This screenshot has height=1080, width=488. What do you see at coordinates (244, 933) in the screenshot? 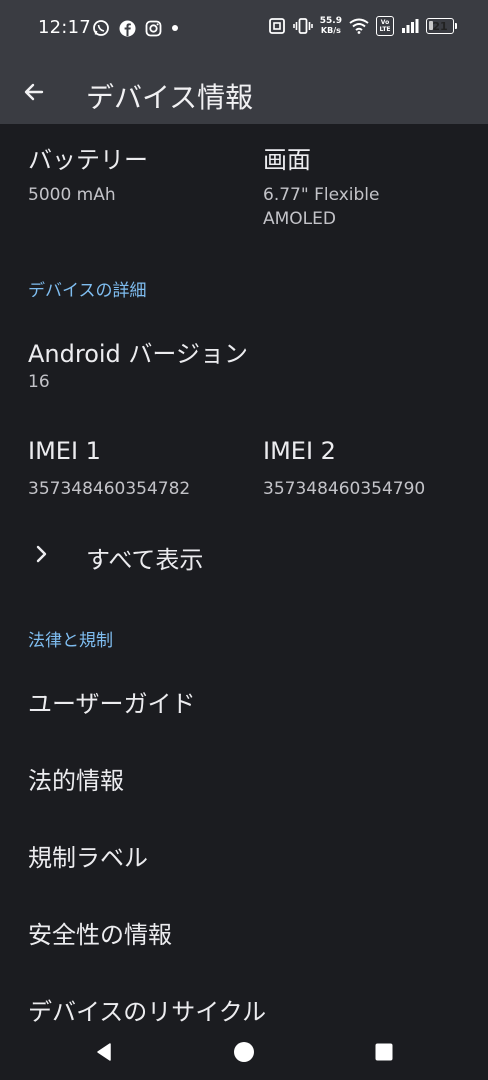
I see `legal-item-safety-info: 安全性の情報` at bounding box center [244, 933].